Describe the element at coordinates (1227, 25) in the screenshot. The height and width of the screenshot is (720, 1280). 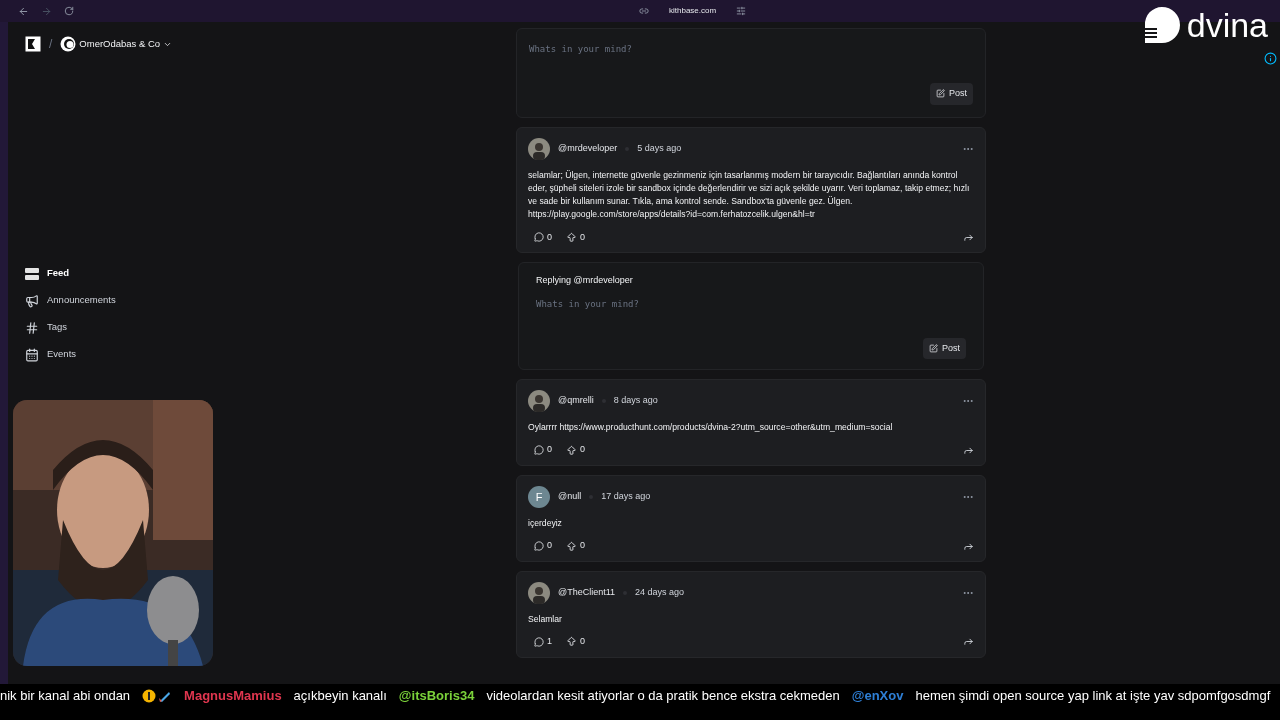
I see `overlay-logo-text: dvina` at that location.